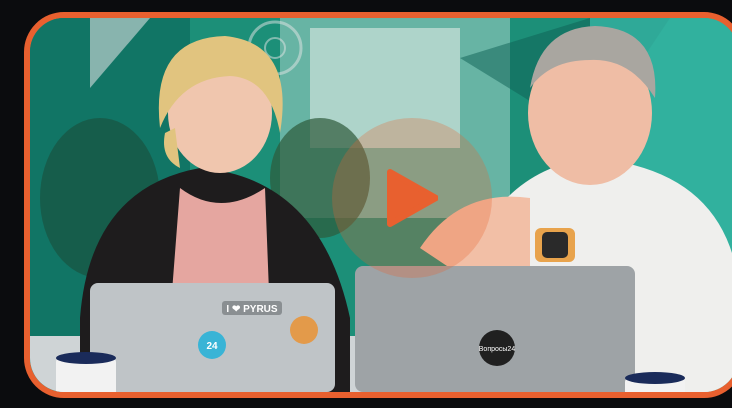 This screenshot has width=732, height=408. I want to click on laptop-badge-text: 24, so click(212, 346).